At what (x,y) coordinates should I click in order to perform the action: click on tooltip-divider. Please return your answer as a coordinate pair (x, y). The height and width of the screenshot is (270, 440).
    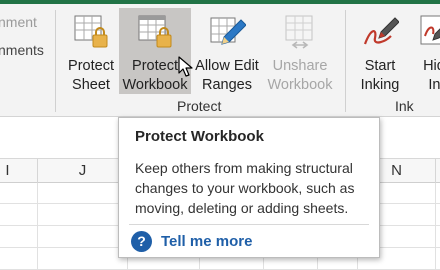
    Looking at the image, I should click on (249, 224).